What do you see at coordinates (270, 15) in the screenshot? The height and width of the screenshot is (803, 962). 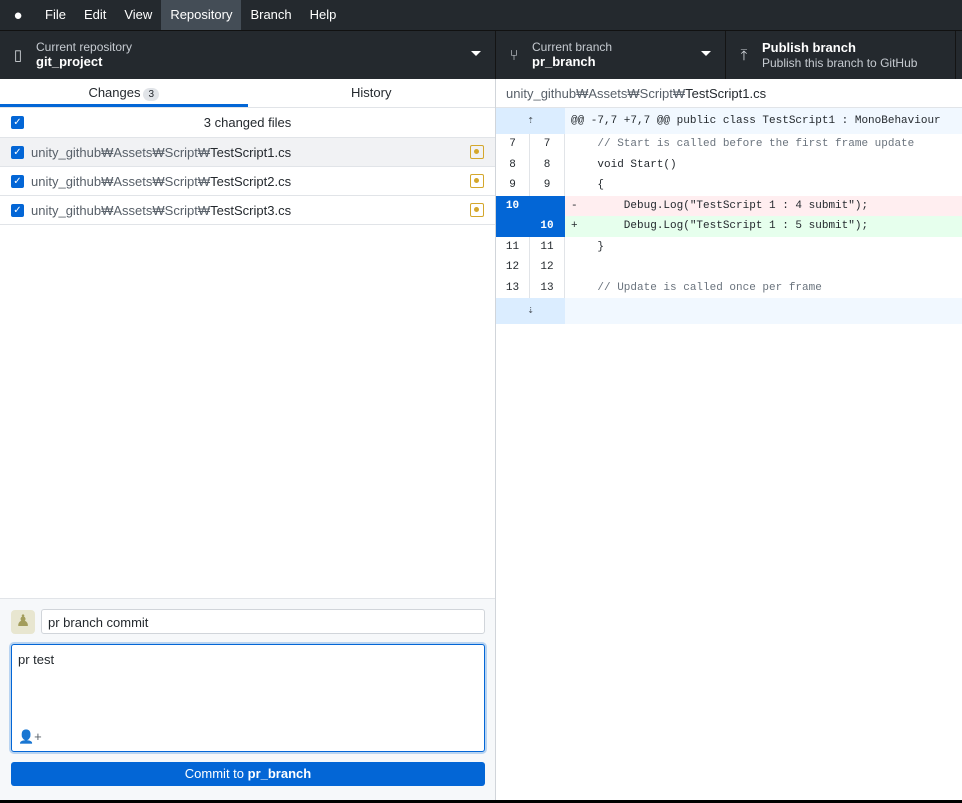 I see `menu-branch: Branch` at bounding box center [270, 15].